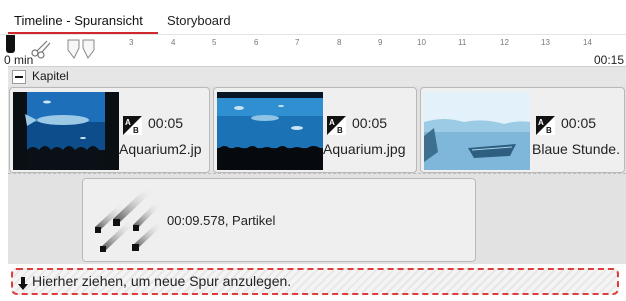  What do you see at coordinates (504, 42) in the screenshot?
I see `ruler-tick: 12` at bounding box center [504, 42].